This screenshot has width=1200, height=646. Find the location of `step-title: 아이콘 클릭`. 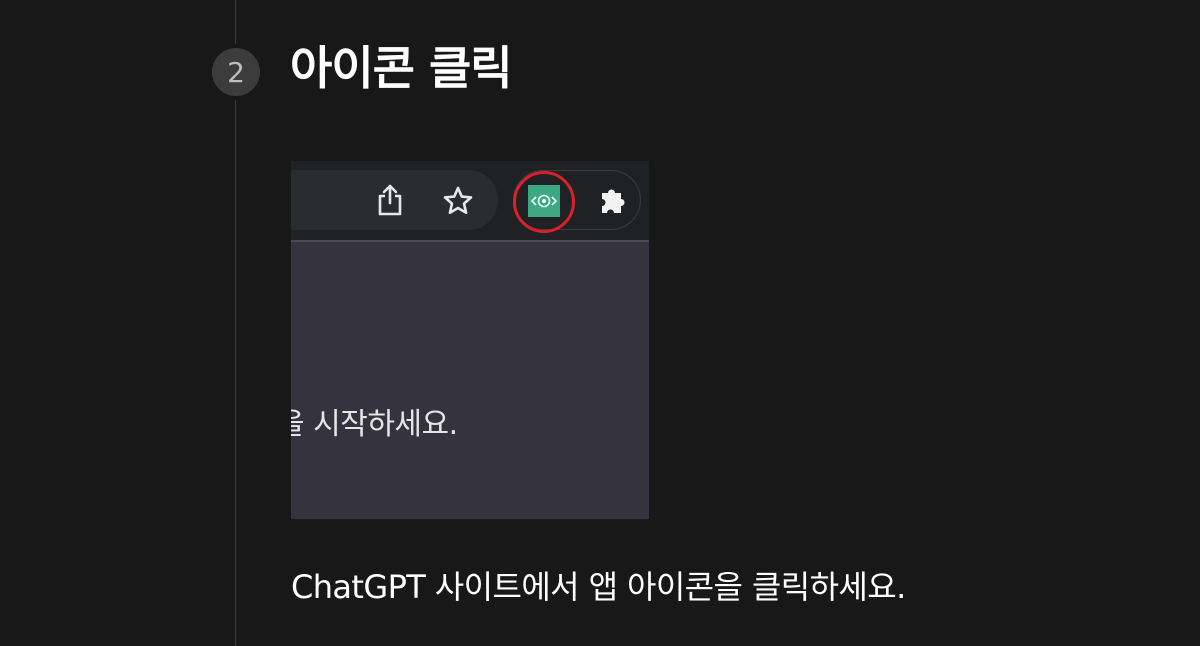

step-title: 아이콘 클릭 is located at coordinates (401, 68).